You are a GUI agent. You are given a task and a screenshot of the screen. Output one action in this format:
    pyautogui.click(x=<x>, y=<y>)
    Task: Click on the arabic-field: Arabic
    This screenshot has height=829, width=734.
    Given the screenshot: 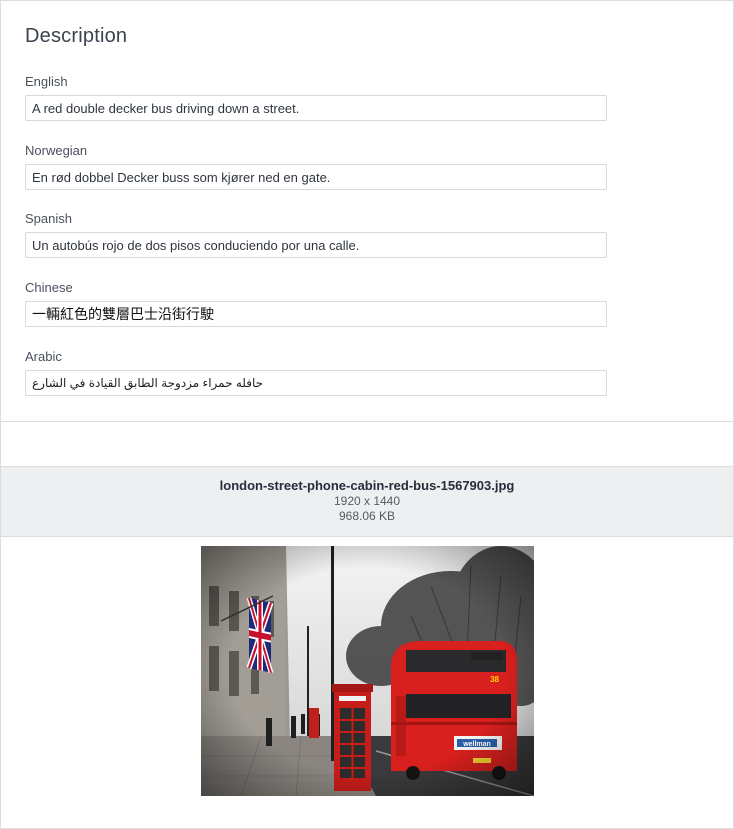 What is the action you would take?
    pyautogui.click(x=316, y=372)
    